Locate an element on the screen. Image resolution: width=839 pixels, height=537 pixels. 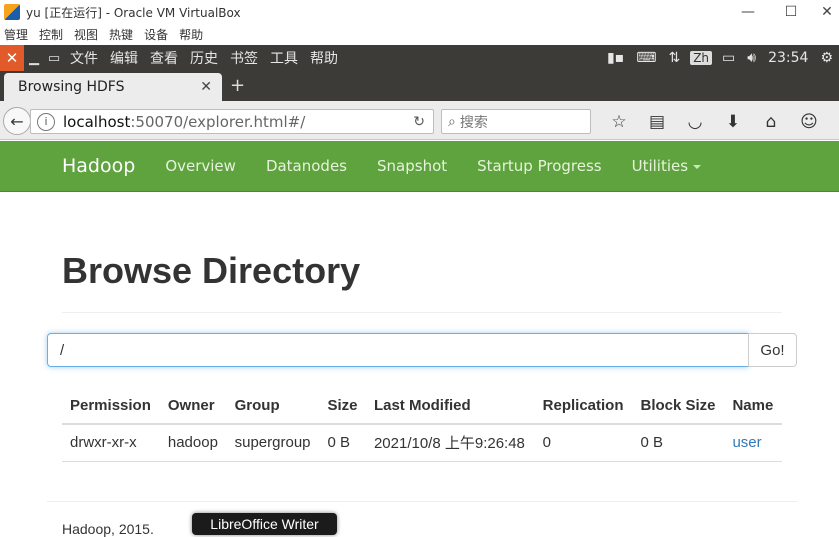
cell-owner: hadoop is located at coordinates (193, 443).